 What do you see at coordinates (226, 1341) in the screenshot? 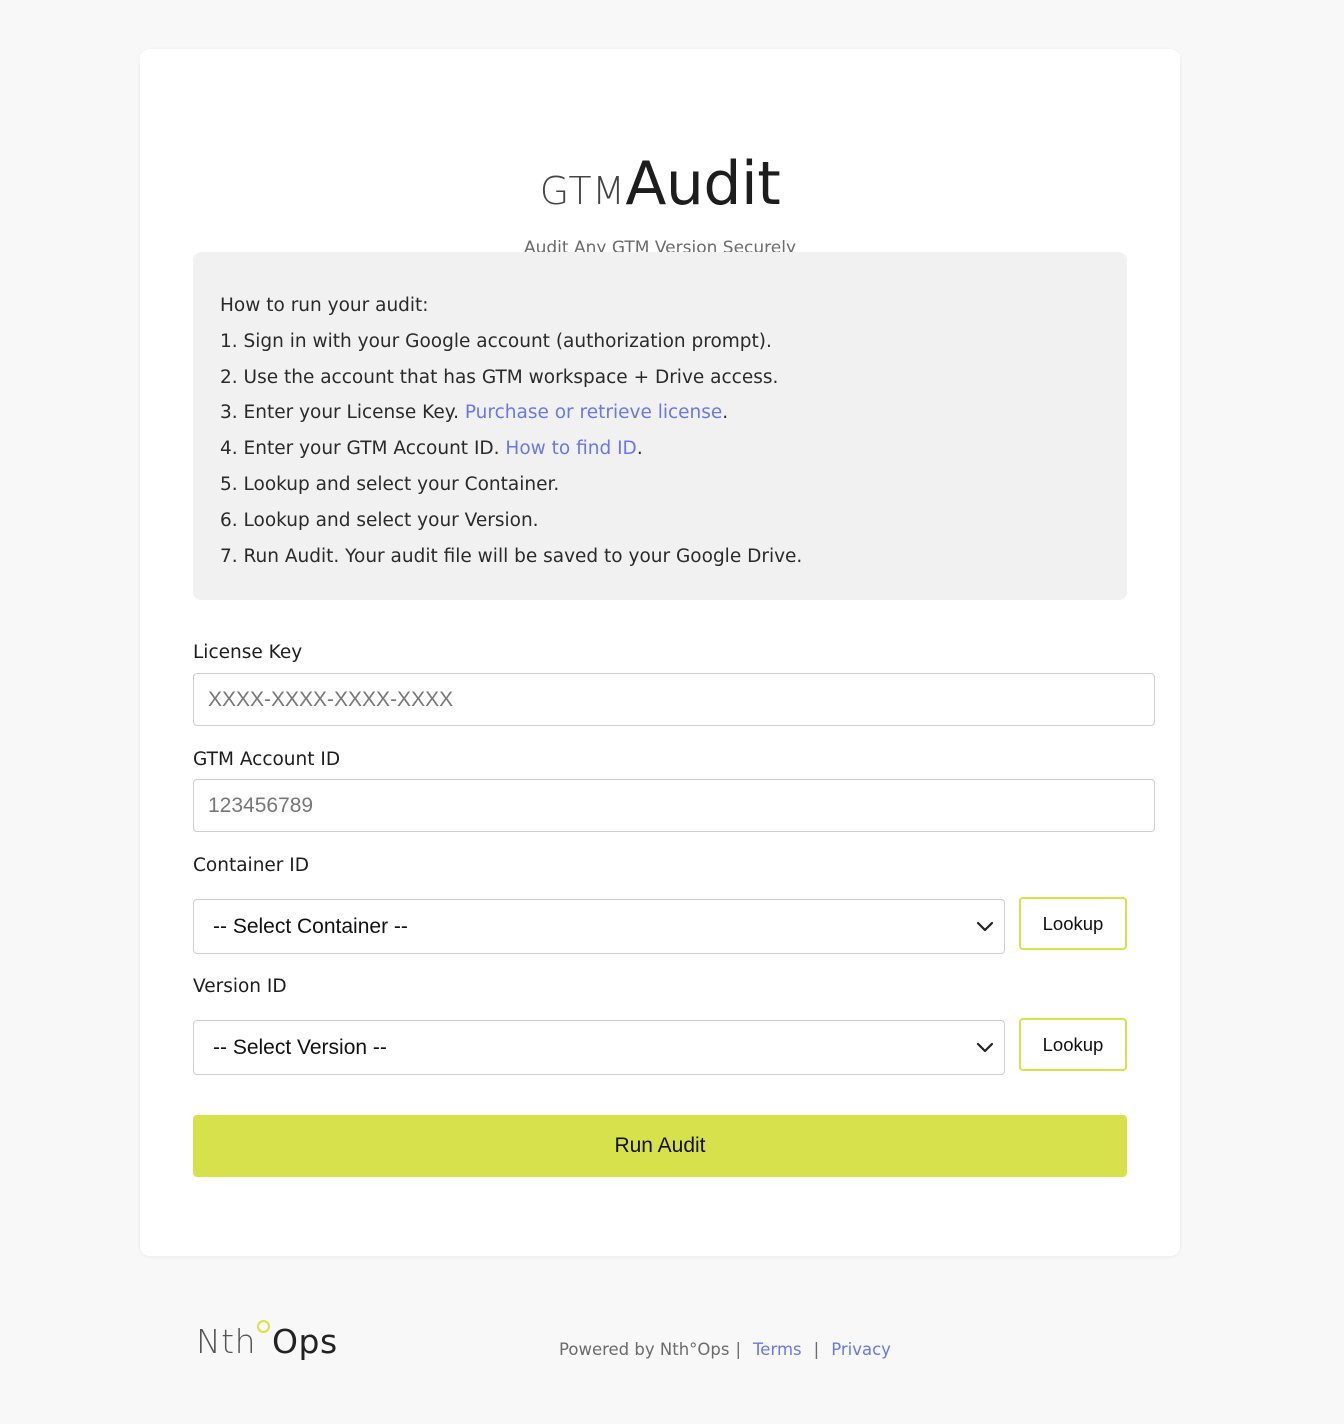
I see `logo-nth: Nth` at bounding box center [226, 1341].